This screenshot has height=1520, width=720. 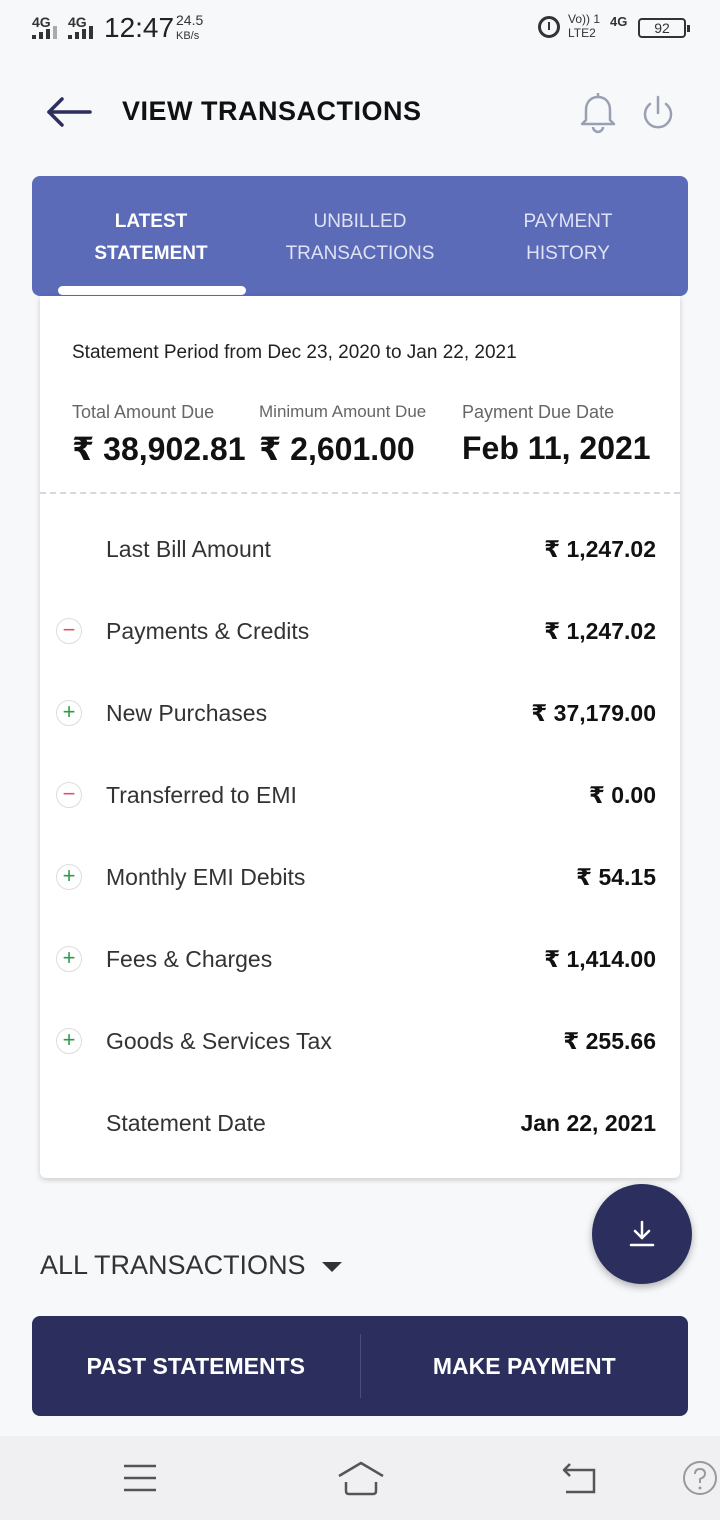 What do you see at coordinates (201, 795) in the screenshot?
I see `row-label: Transferred to EMI` at bounding box center [201, 795].